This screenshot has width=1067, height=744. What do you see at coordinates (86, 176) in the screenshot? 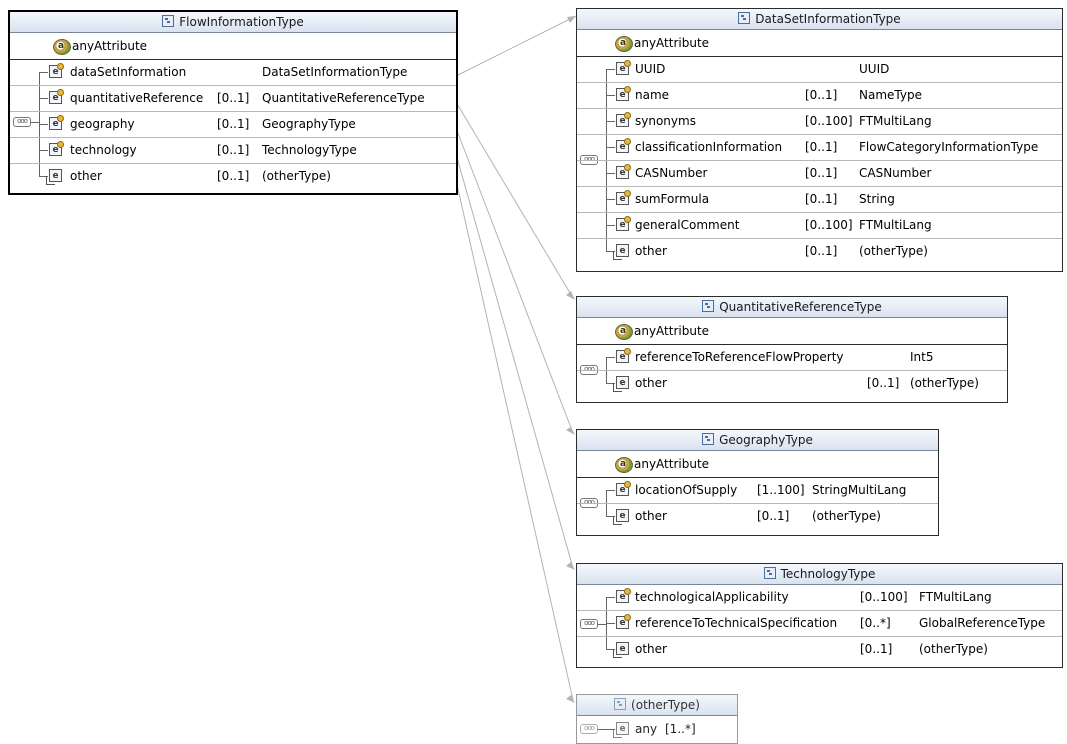
I see `element-name: other` at bounding box center [86, 176].